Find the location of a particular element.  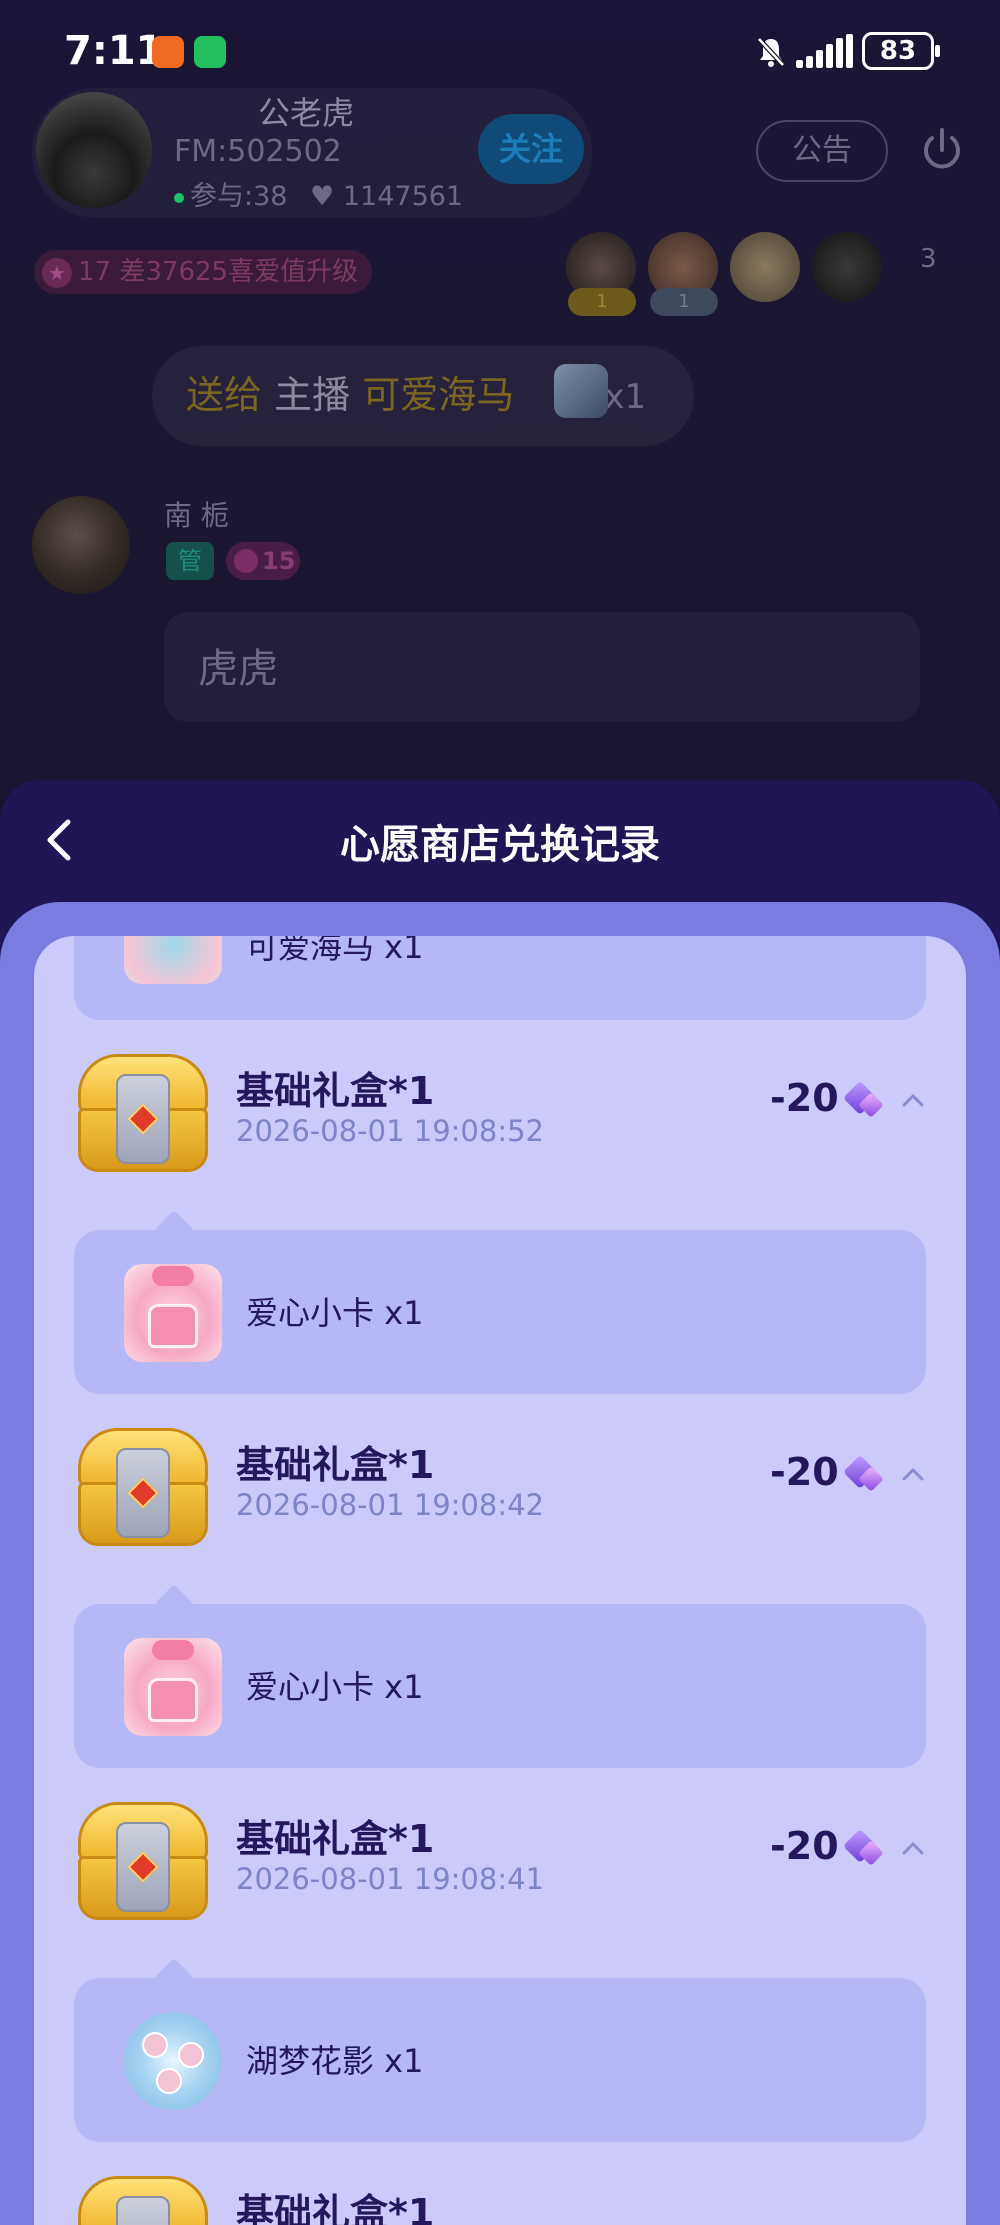

gift-prefix: 送给 is located at coordinates (224, 395).